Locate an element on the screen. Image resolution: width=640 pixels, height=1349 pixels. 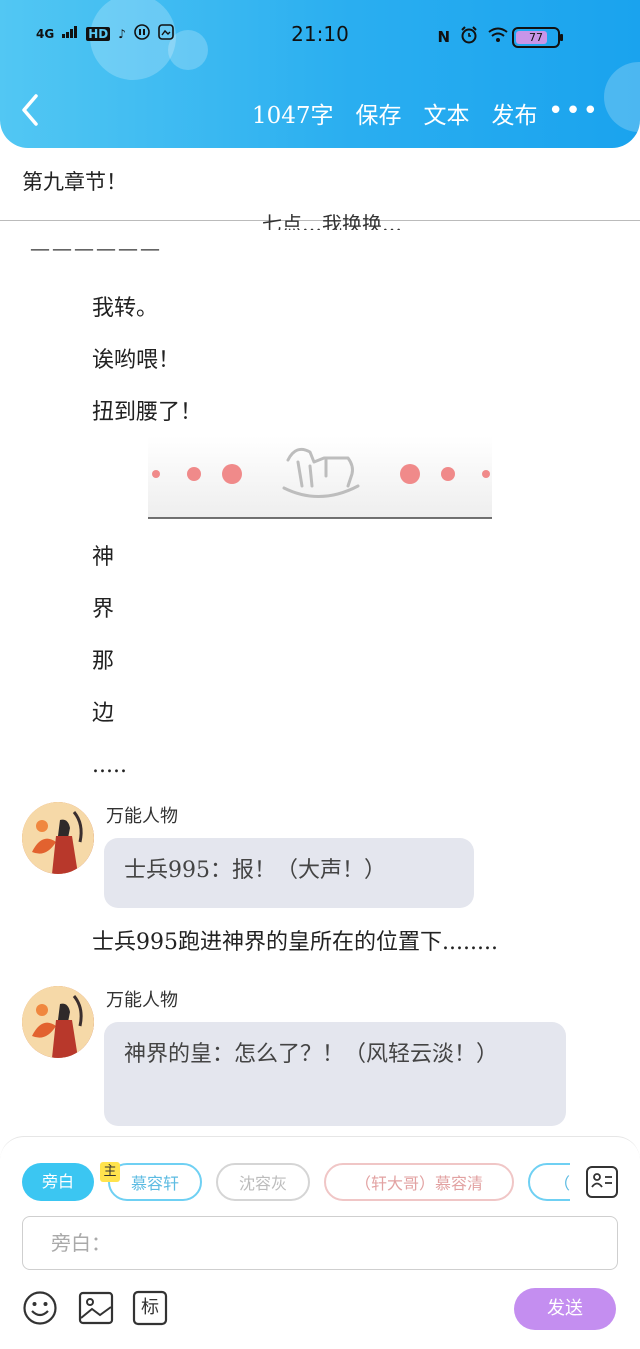
tag-button: 标 is located at coordinates (150, 1308).